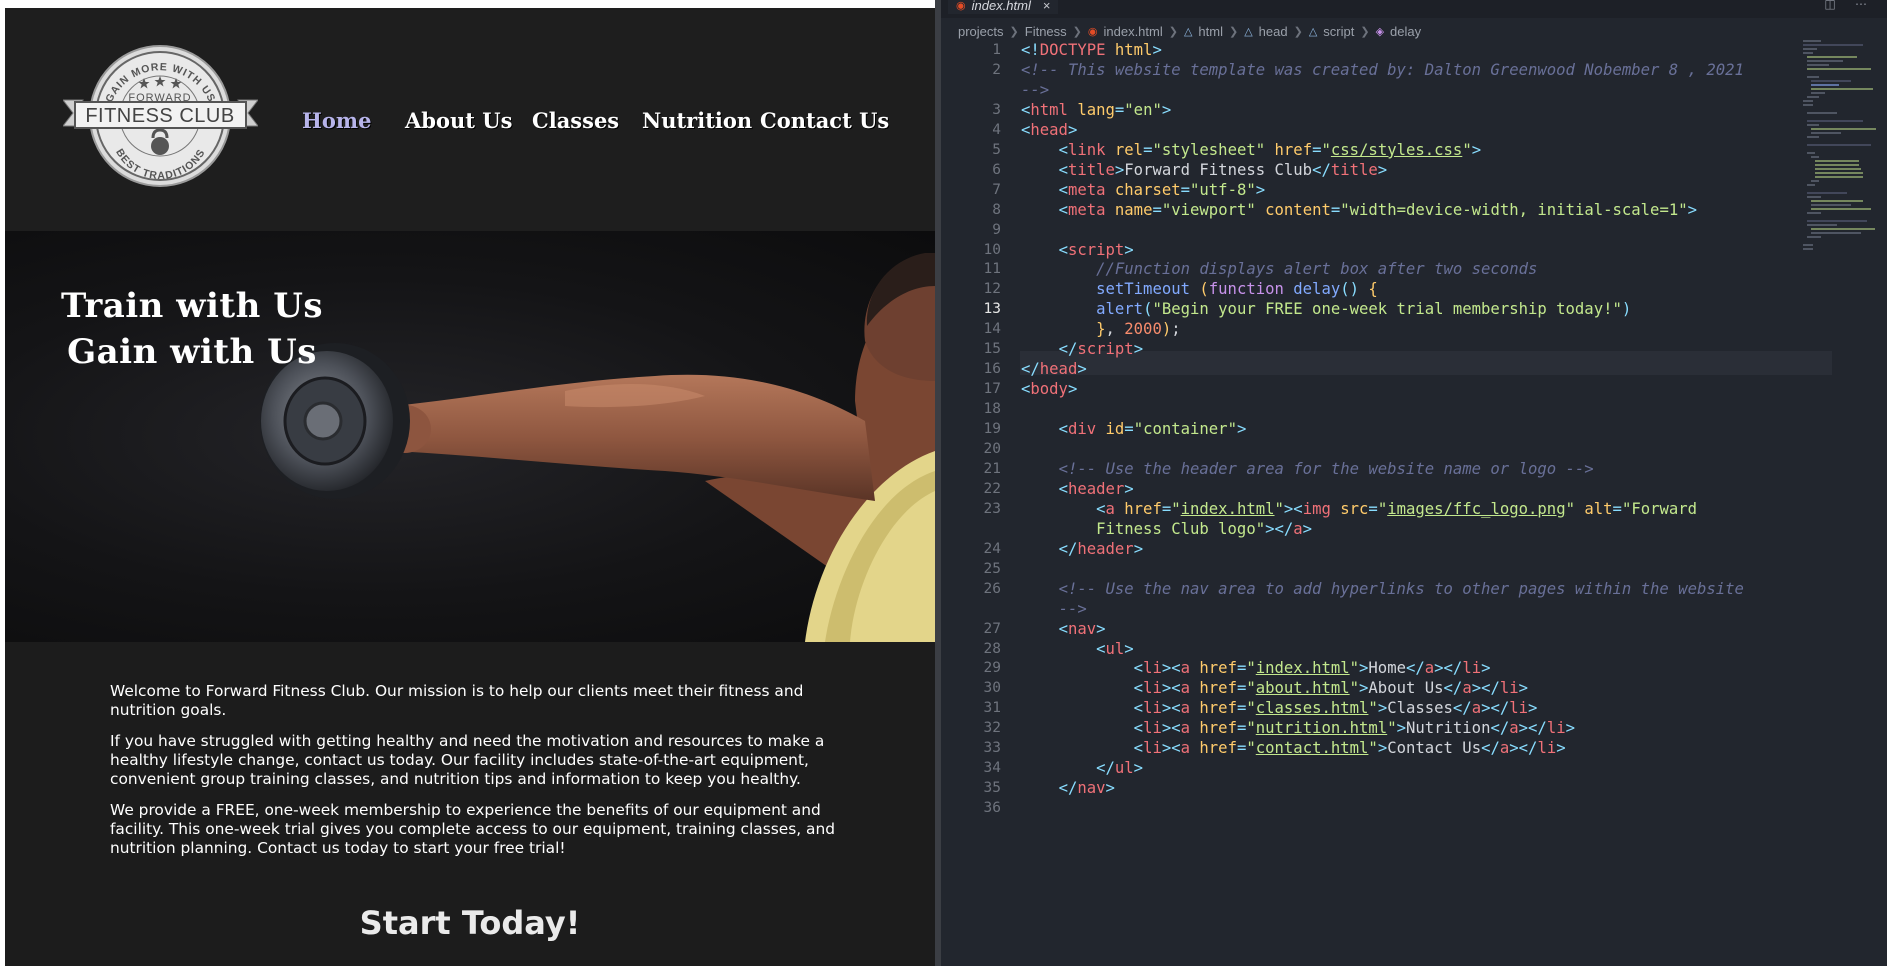  I want to click on nav-nutrition-link: Nutrition, so click(697, 120).